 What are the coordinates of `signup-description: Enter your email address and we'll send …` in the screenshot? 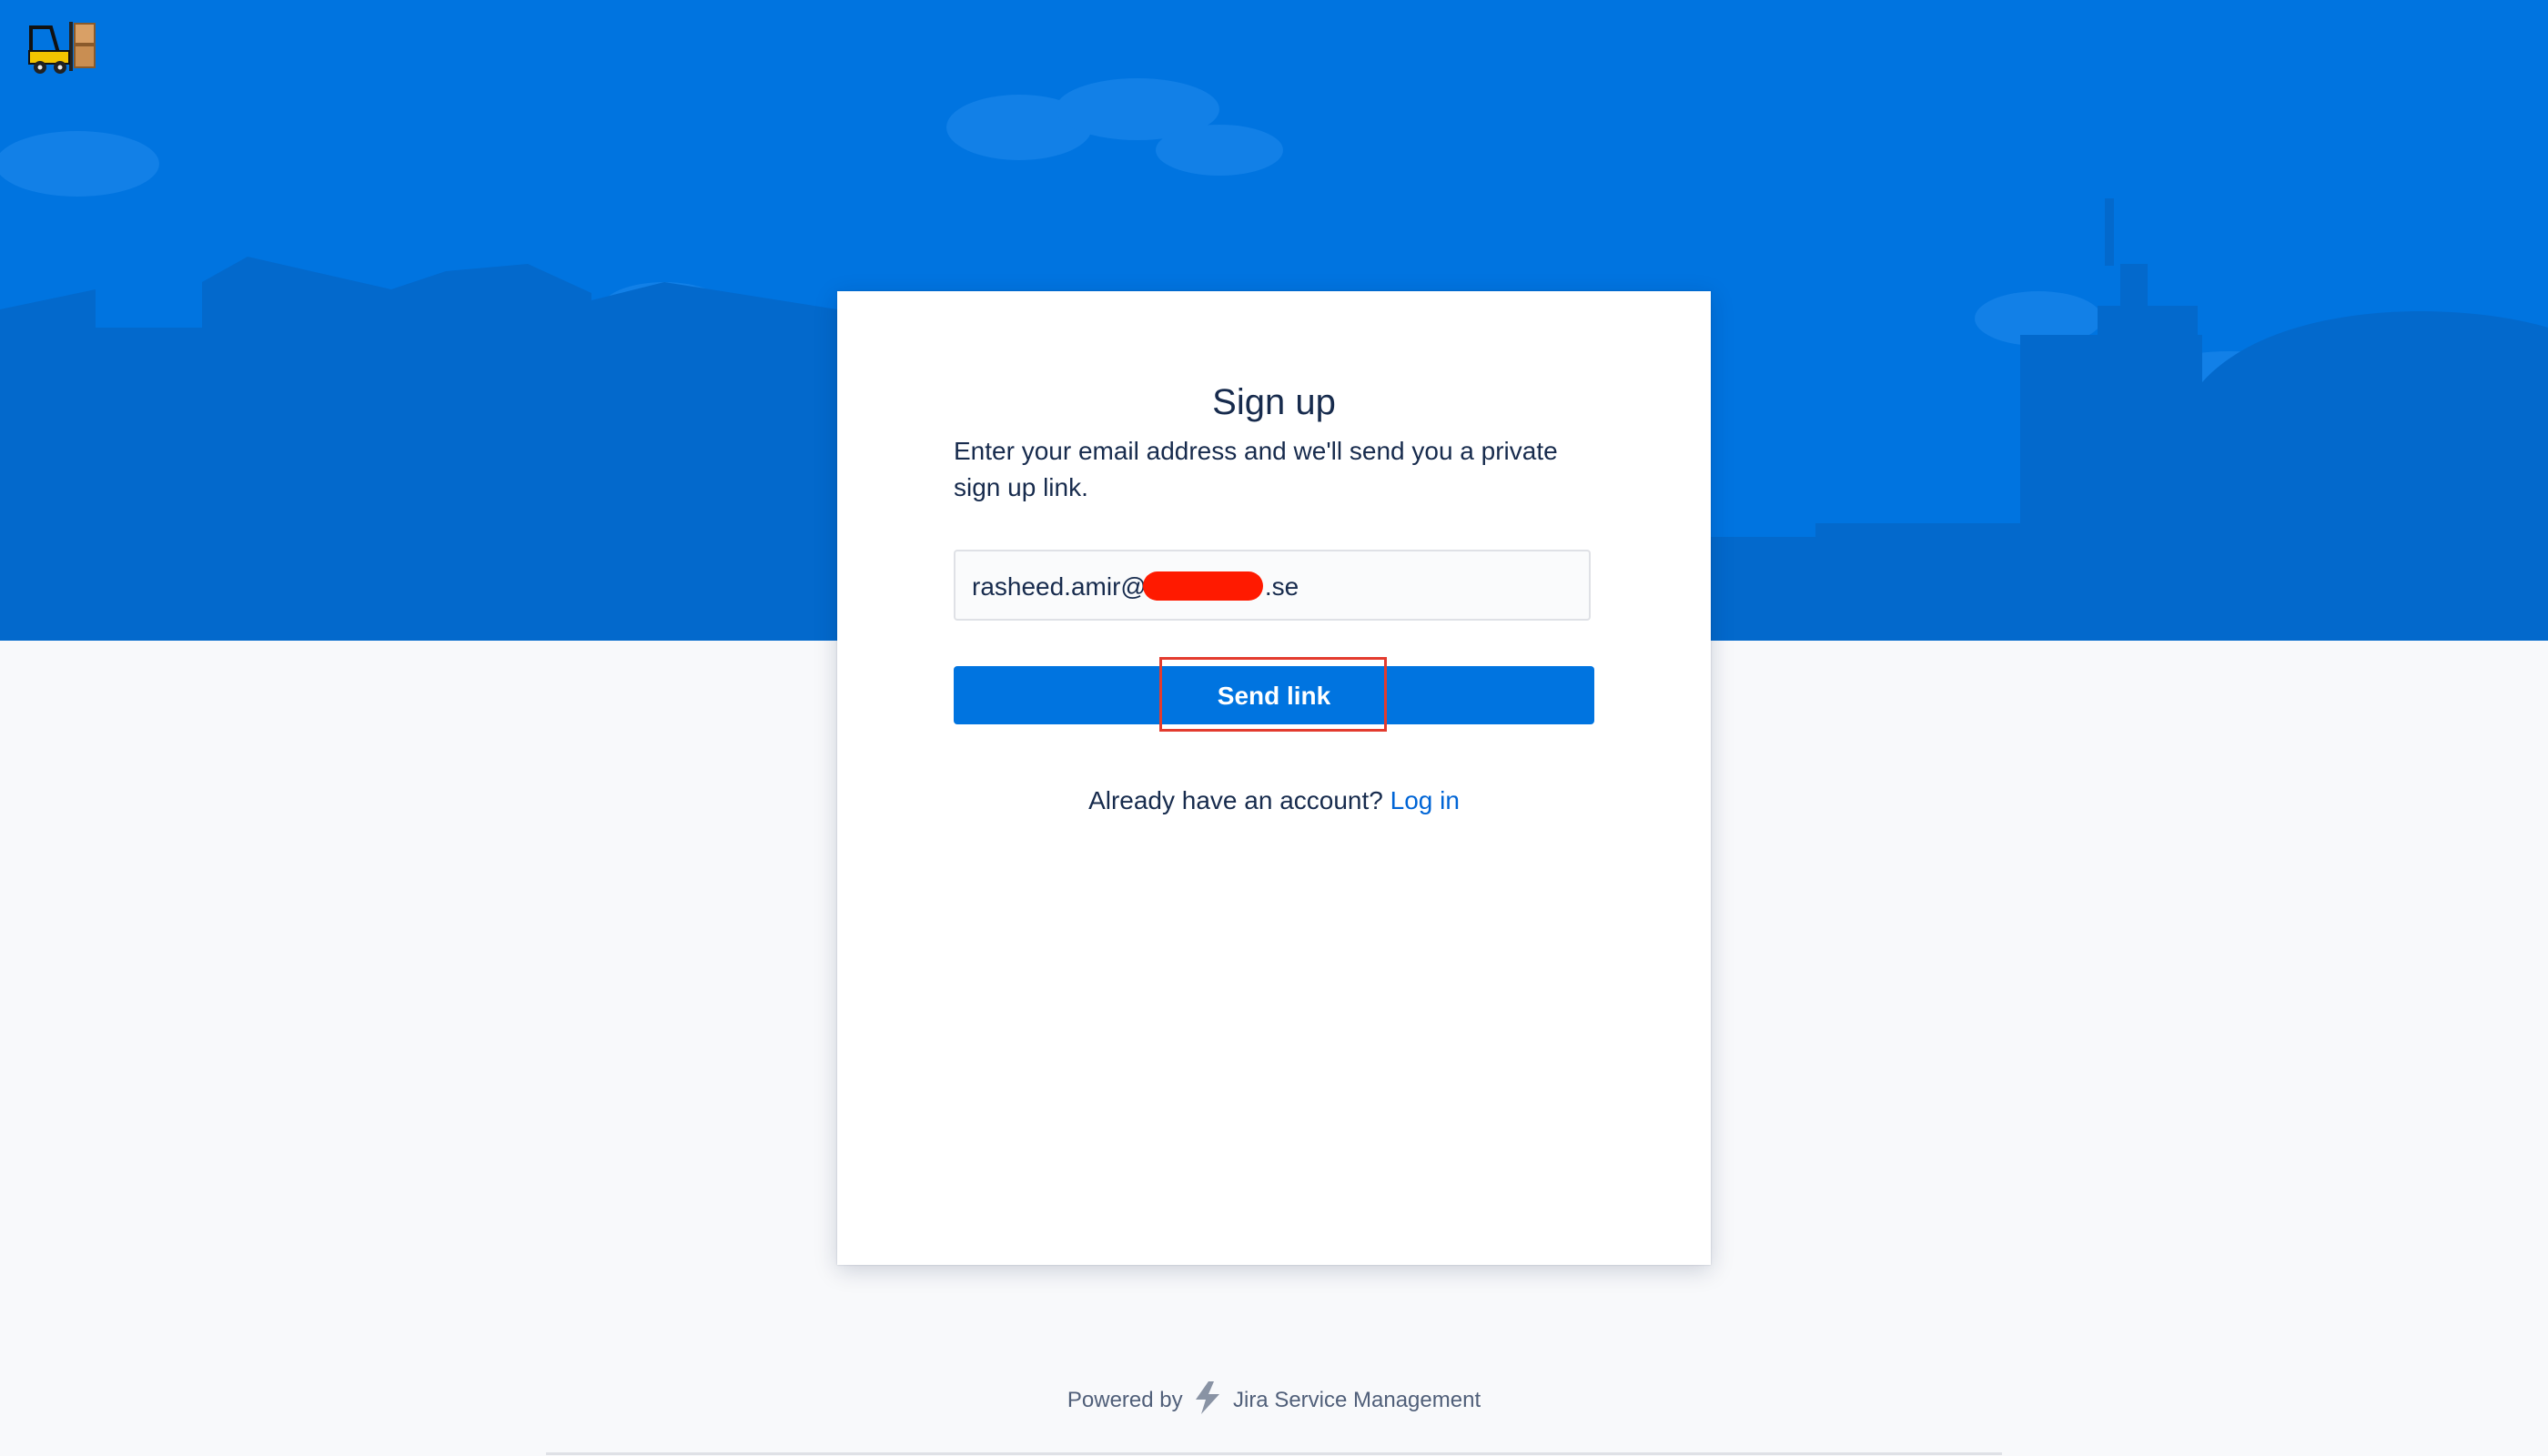 It's located at (1256, 469).